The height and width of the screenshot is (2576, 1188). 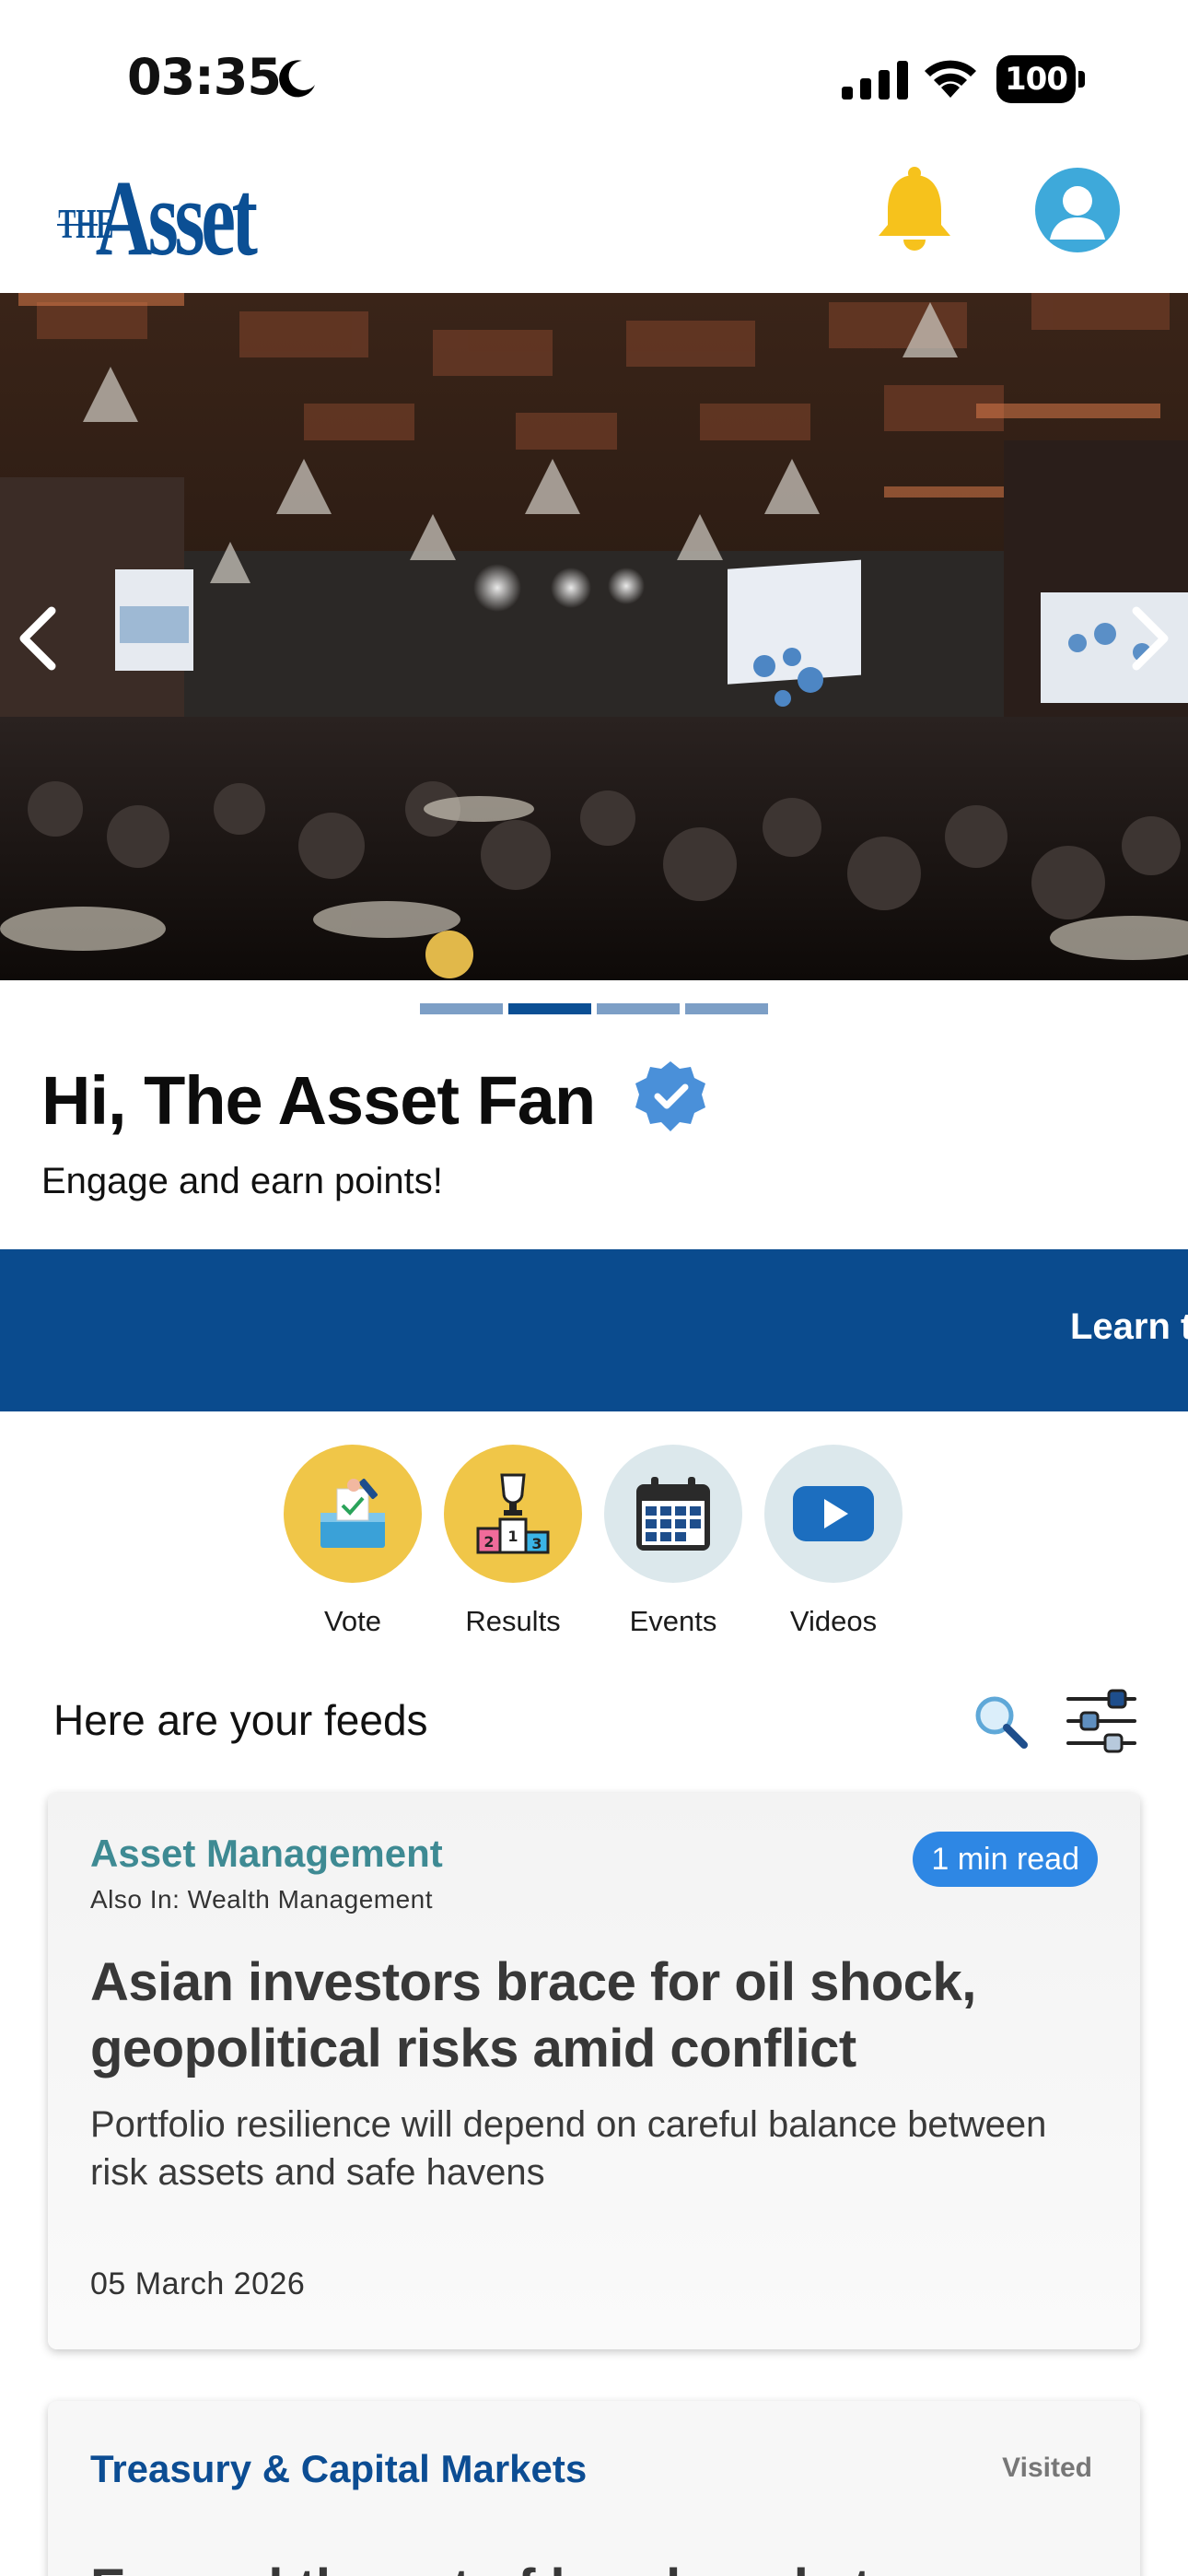 I want to click on videos-button: Videos, so click(x=833, y=1541).